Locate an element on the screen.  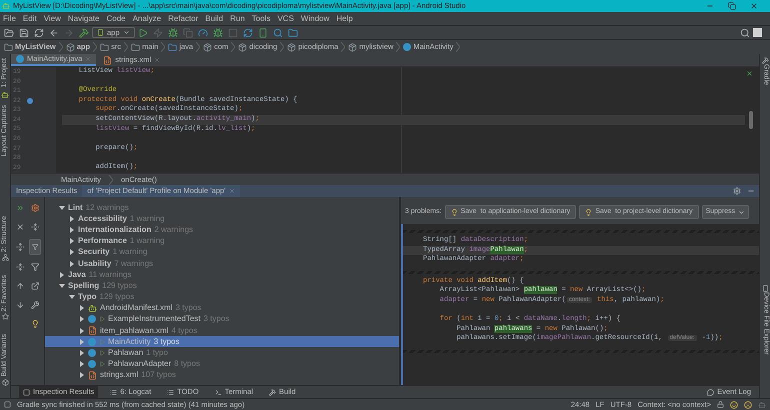
module-icon is located at coordinates (100, 32).